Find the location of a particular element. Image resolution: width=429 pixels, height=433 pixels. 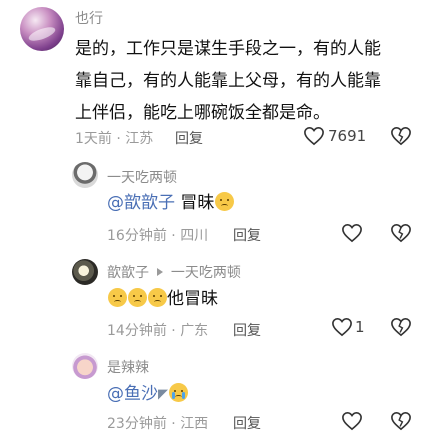

reply-meta: 16分钟前 · 四川 is located at coordinates (158, 236).